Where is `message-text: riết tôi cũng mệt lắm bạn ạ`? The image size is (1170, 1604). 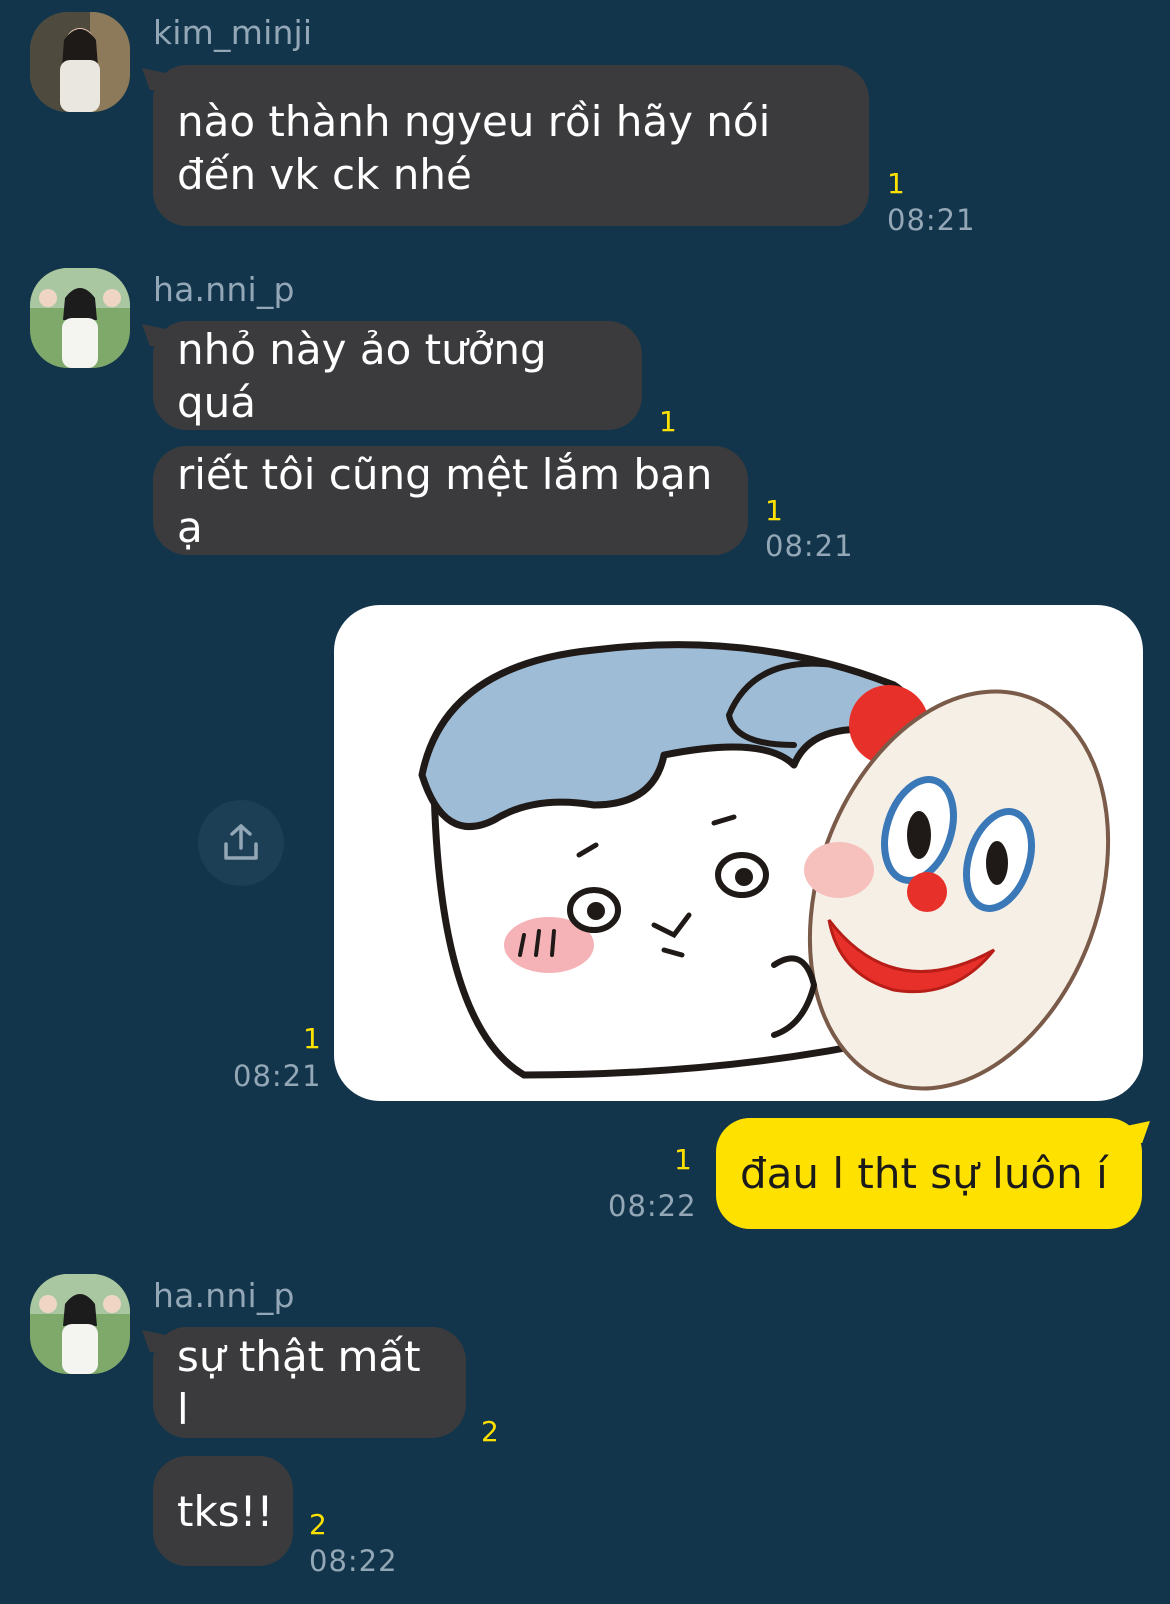
message-text: riết tôi cũng mệt lắm bạn ạ is located at coordinates (445, 500).